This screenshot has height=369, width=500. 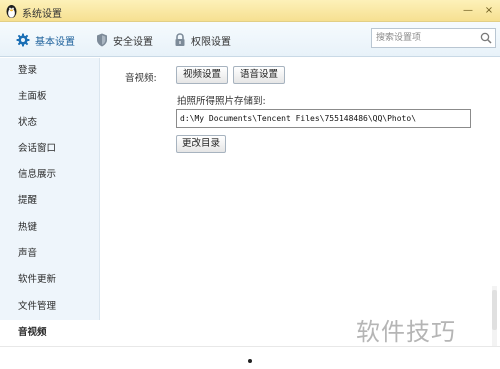 What do you see at coordinates (50, 333) in the screenshot?
I see `sidebar-item-audio-video: 音视频` at bounding box center [50, 333].